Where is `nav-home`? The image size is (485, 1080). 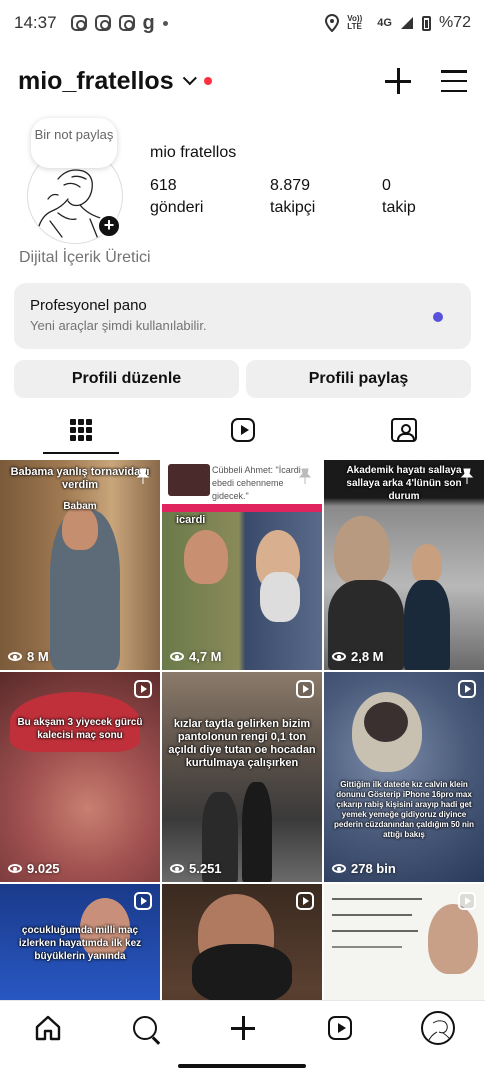
nav-home is located at coordinates (48, 1028).